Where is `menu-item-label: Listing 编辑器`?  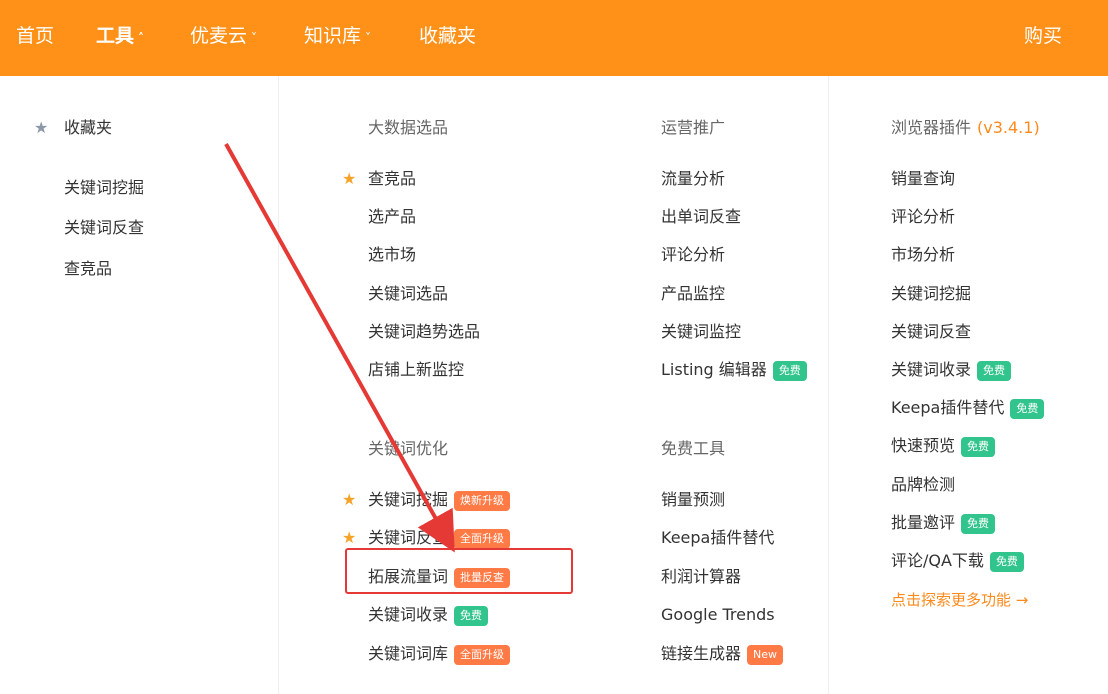 menu-item-label: Listing 编辑器 is located at coordinates (714, 369).